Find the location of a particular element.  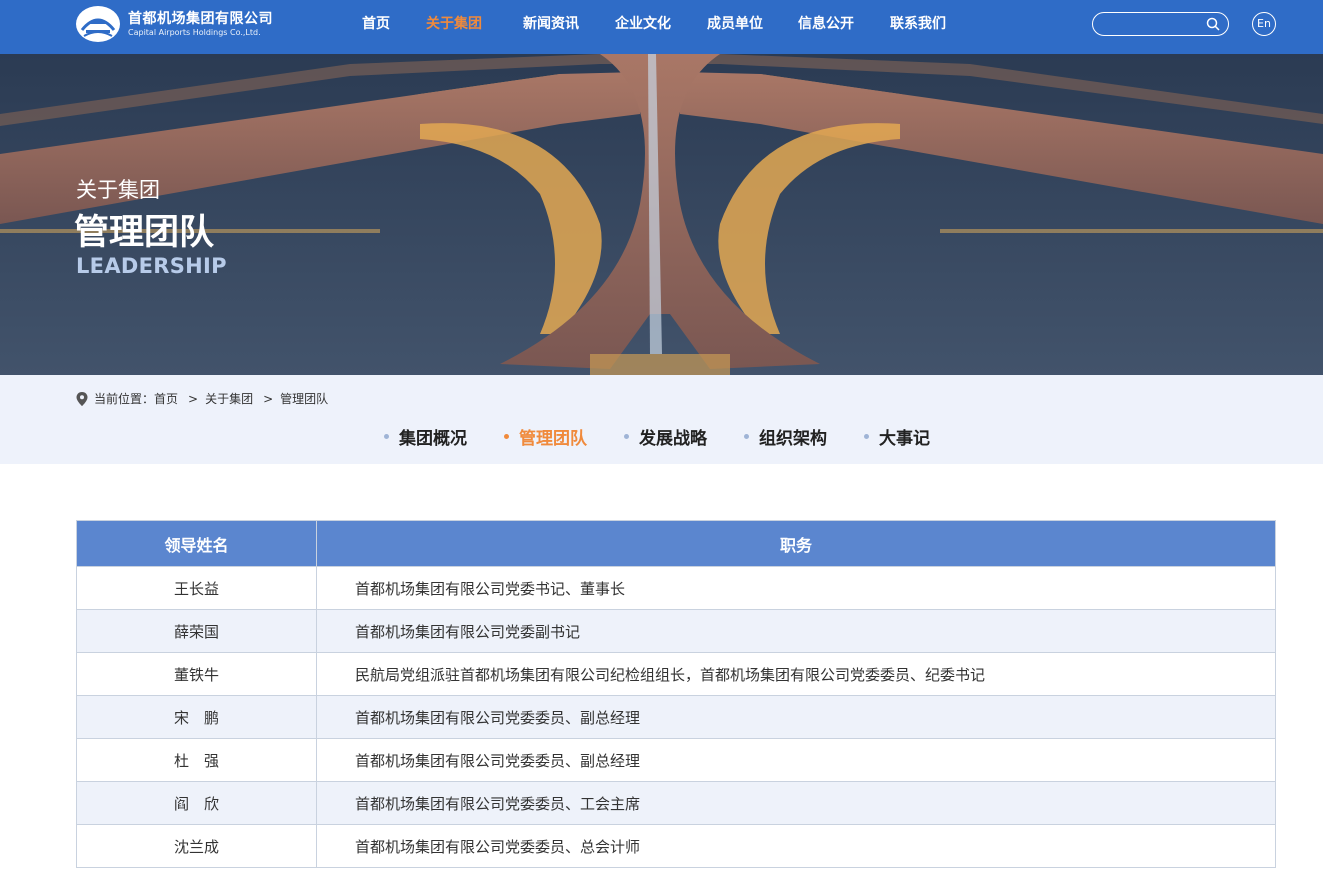

subnav-leadership: 管理团队 is located at coordinates (545, 436).